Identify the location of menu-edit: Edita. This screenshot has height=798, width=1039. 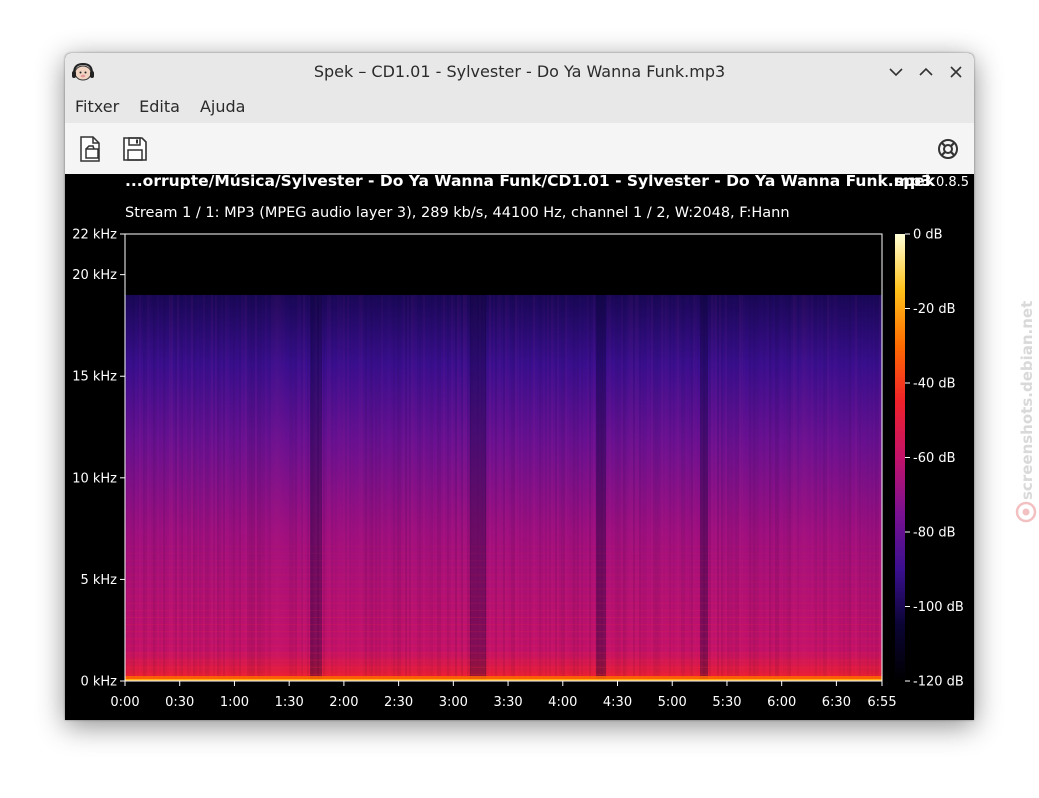
(159, 107).